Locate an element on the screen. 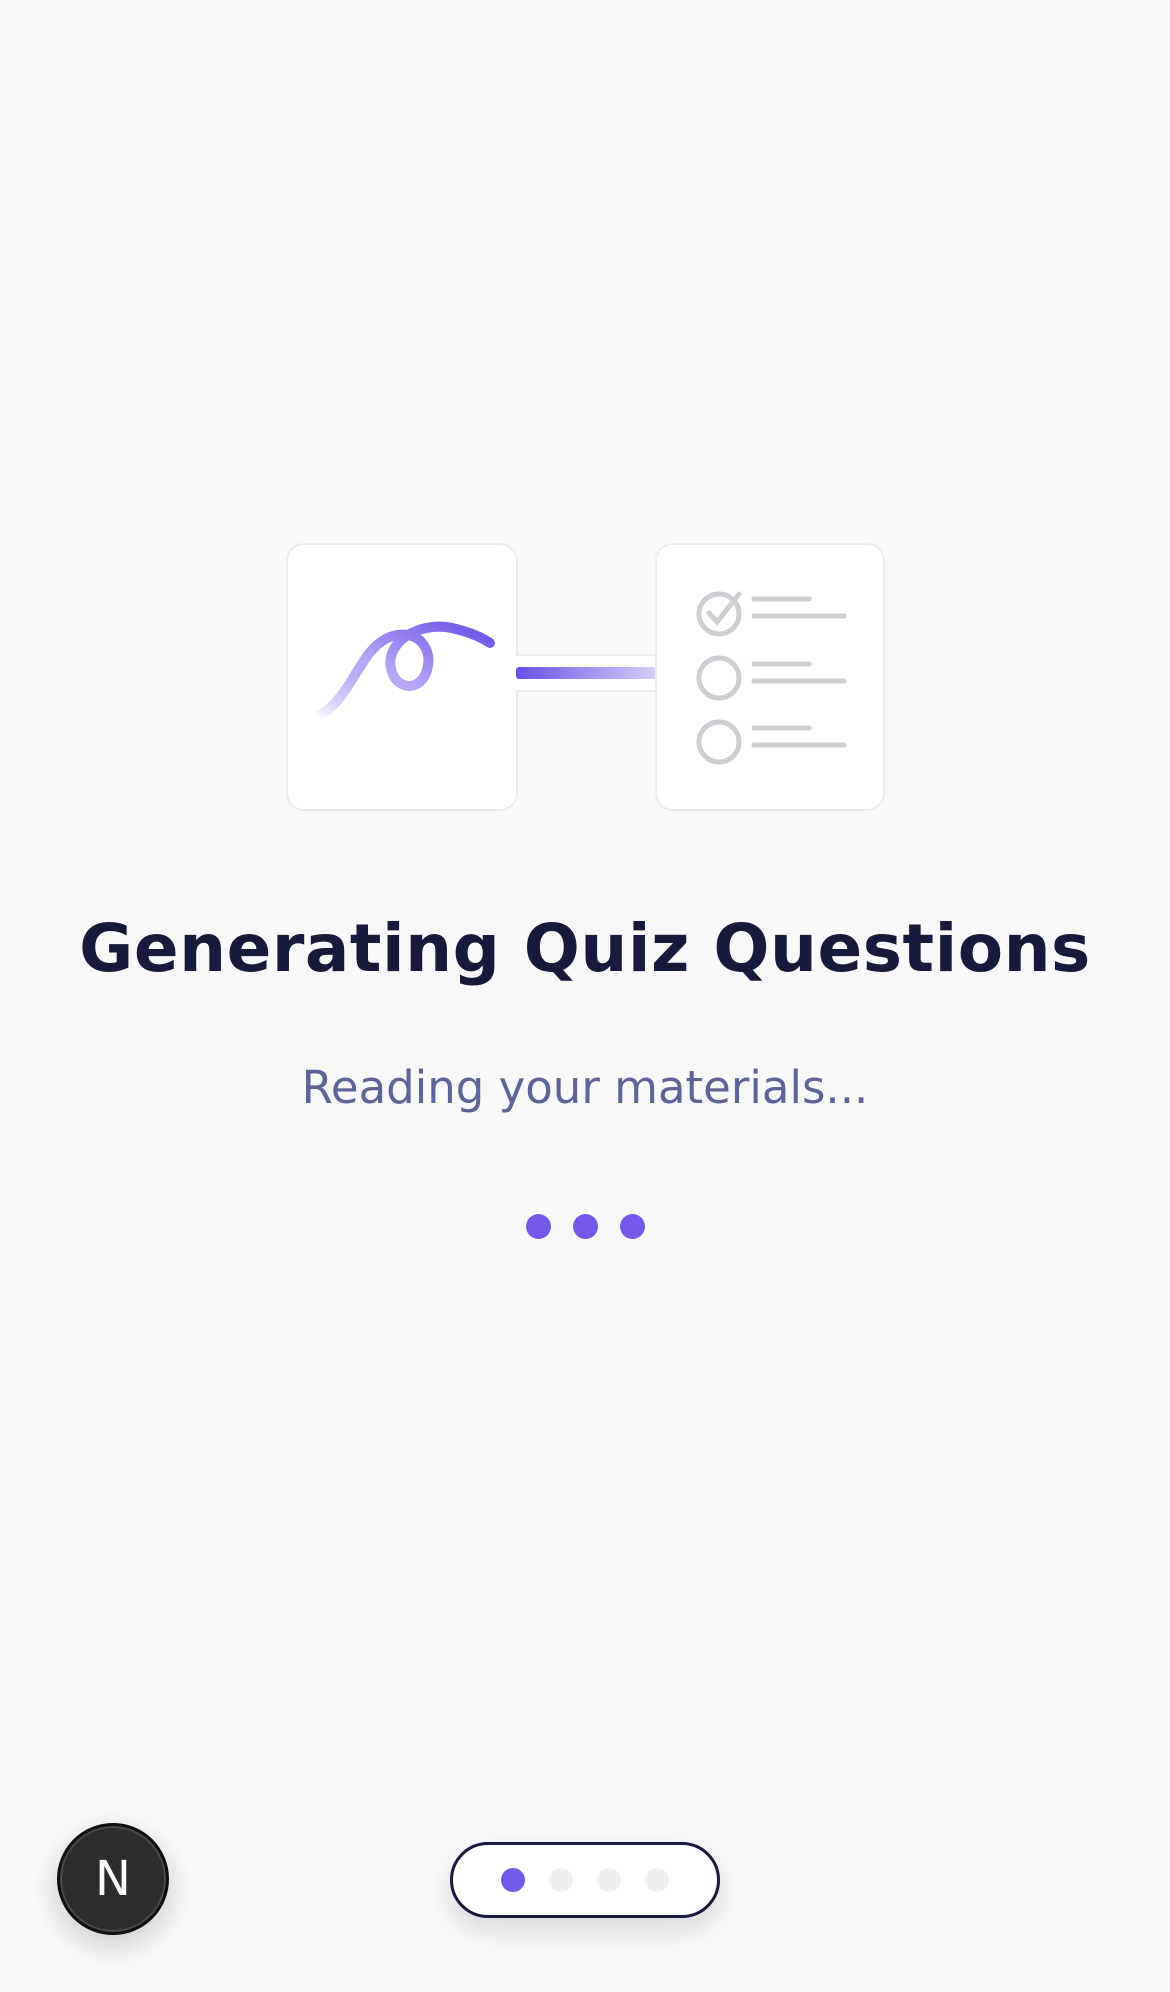 The height and width of the screenshot is (1992, 1170). loading-indicator is located at coordinates (585, 1227).